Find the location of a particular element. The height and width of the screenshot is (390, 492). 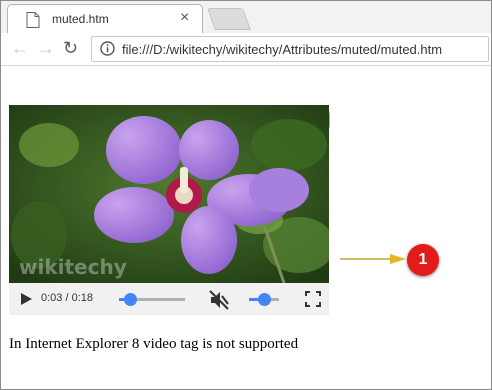

new-tab-button is located at coordinates (229, 19).